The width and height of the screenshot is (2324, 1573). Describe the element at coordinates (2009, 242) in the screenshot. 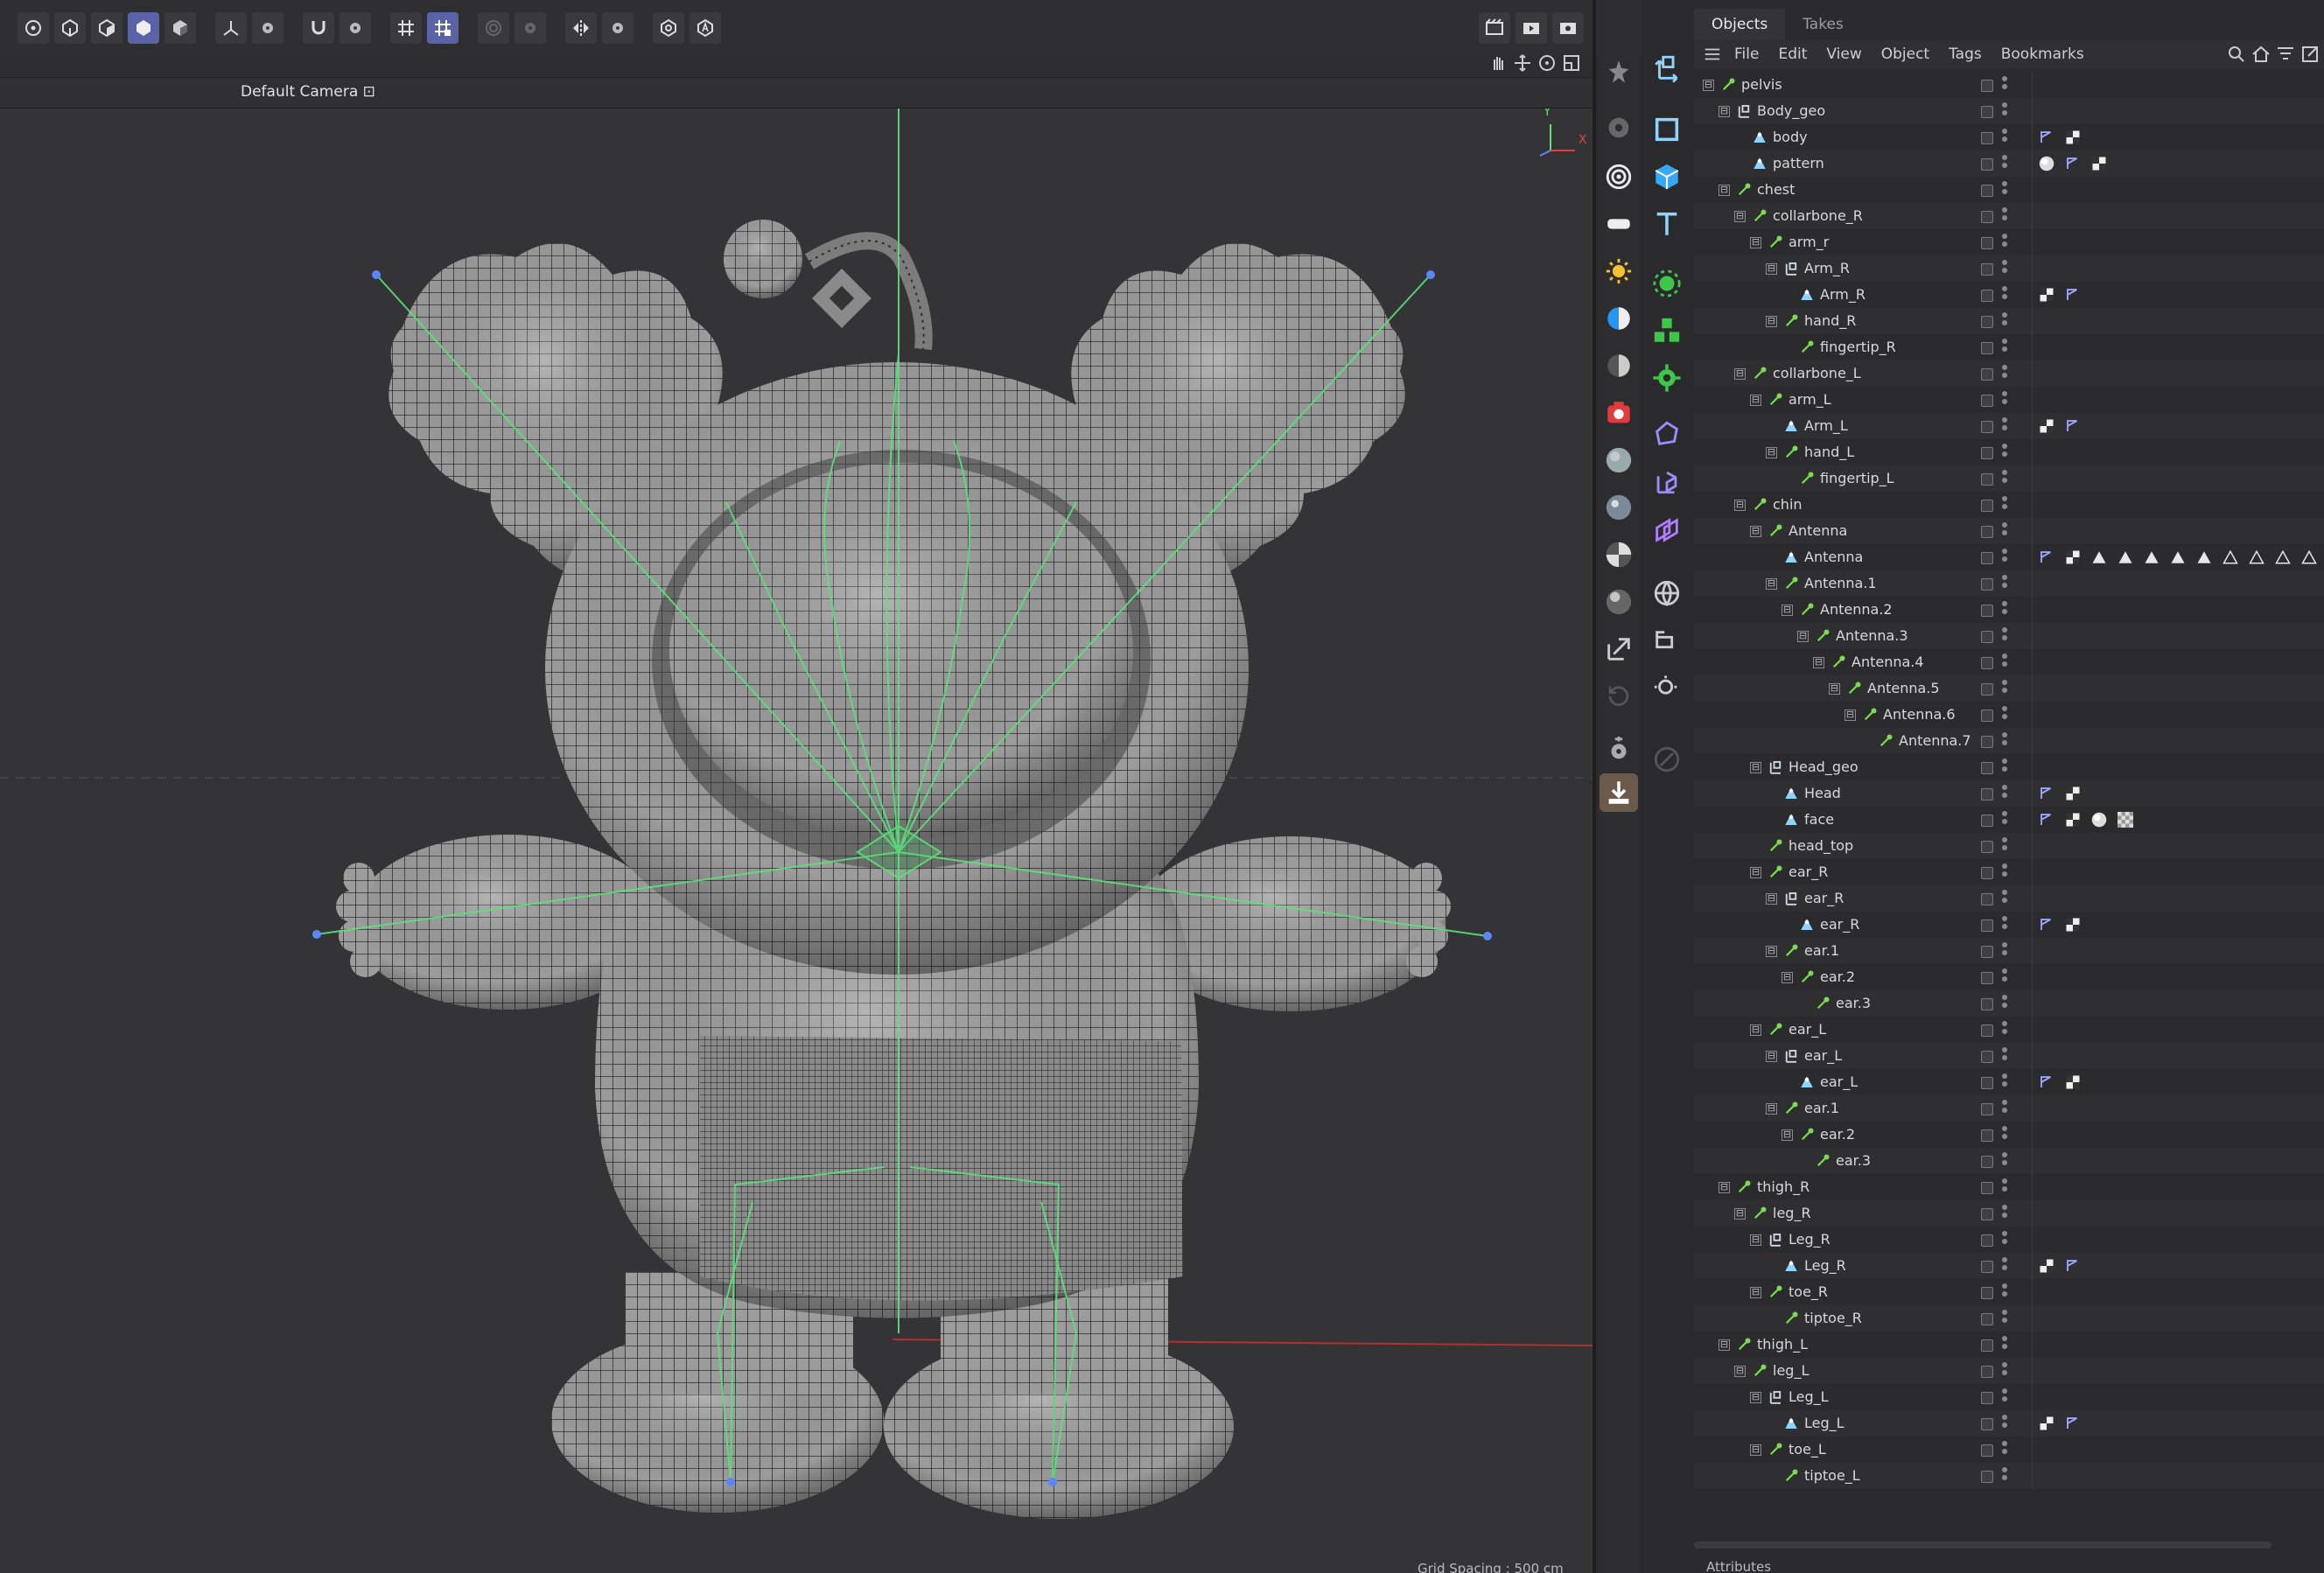

I see `tree-row: ⊟ arm_r` at that location.